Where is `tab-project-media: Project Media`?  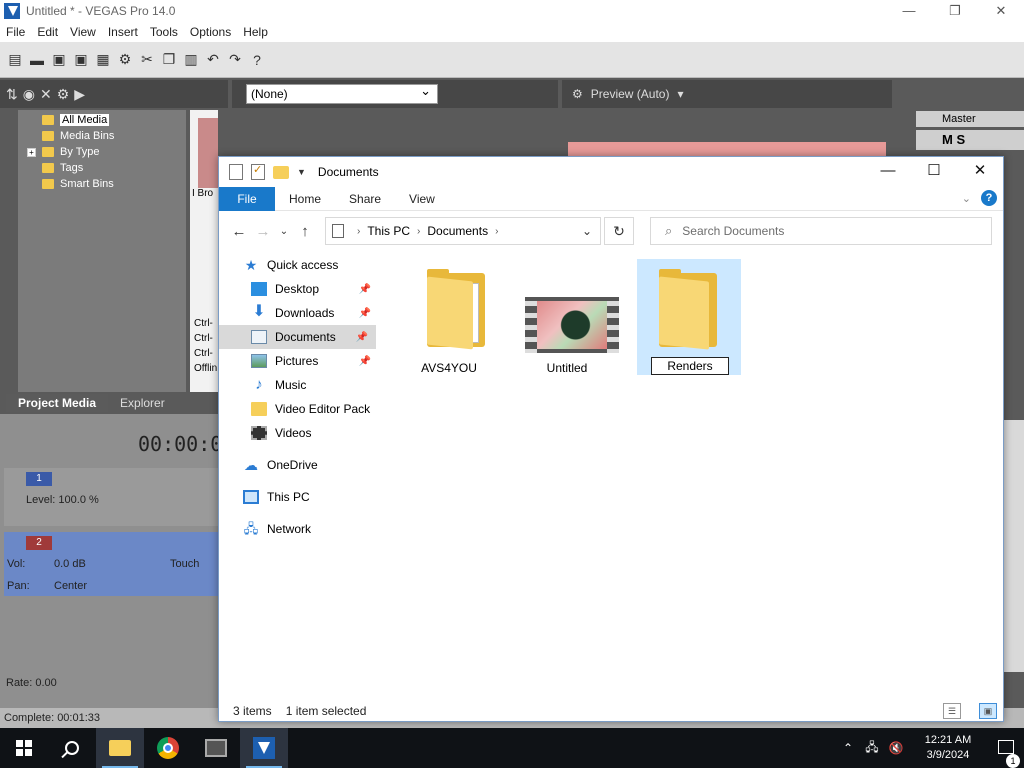 tab-project-media: Project Media is located at coordinates (57, 403).